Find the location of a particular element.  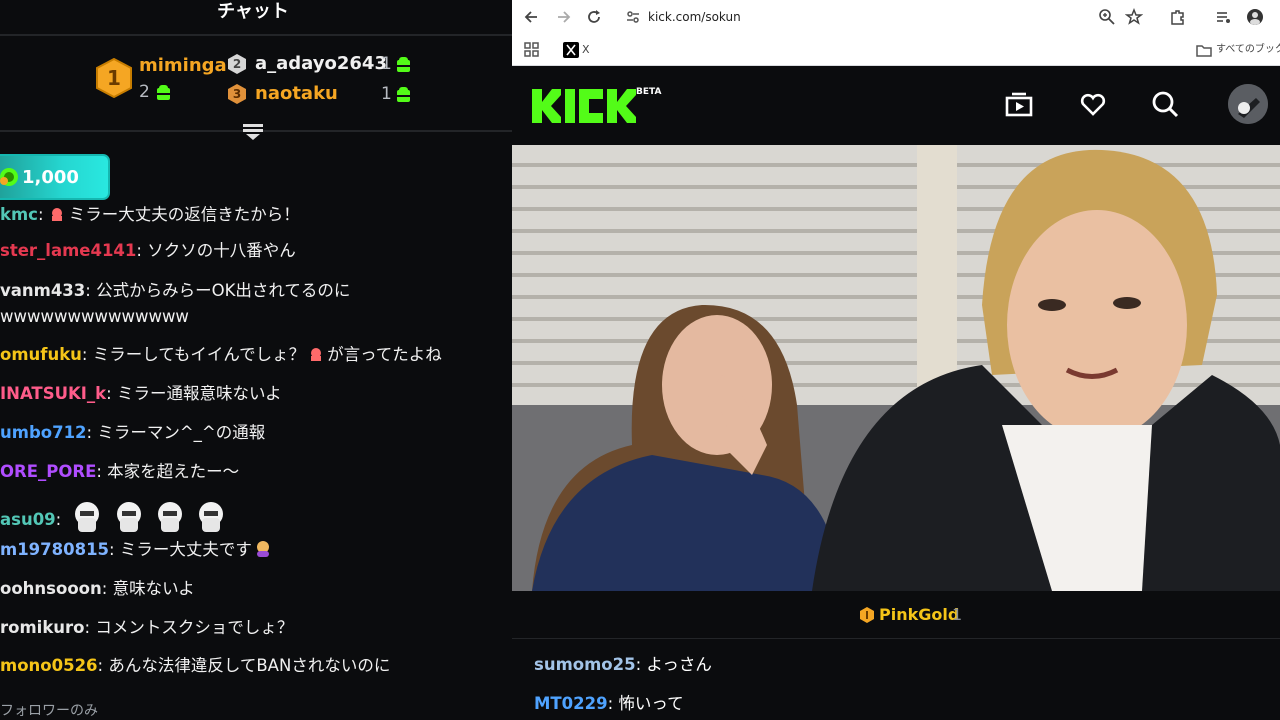

following-icon is located at coordinates (1019, 104).